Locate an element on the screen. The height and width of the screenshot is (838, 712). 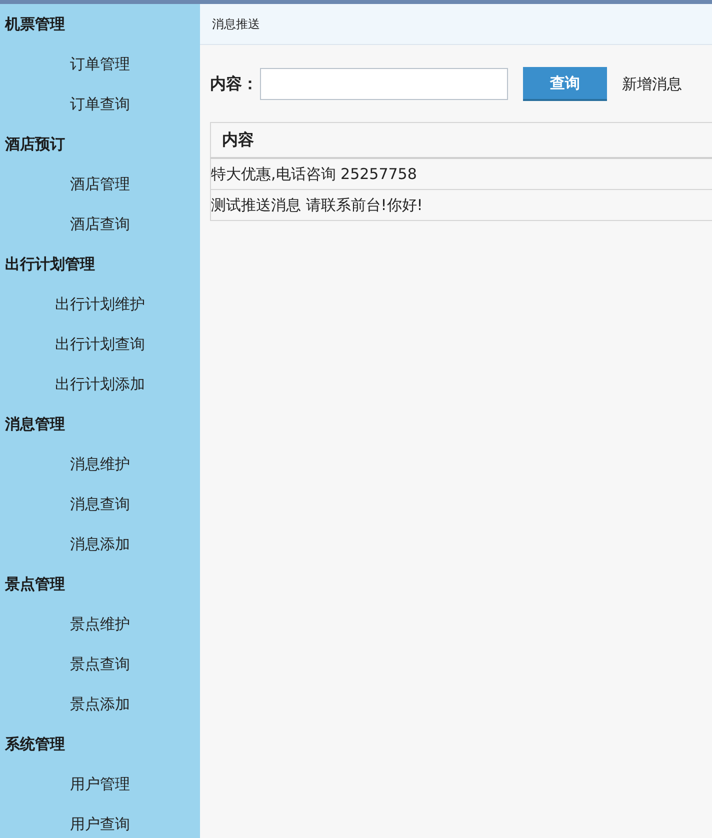
field-label: 内容： is located at coordinates (234, 84).